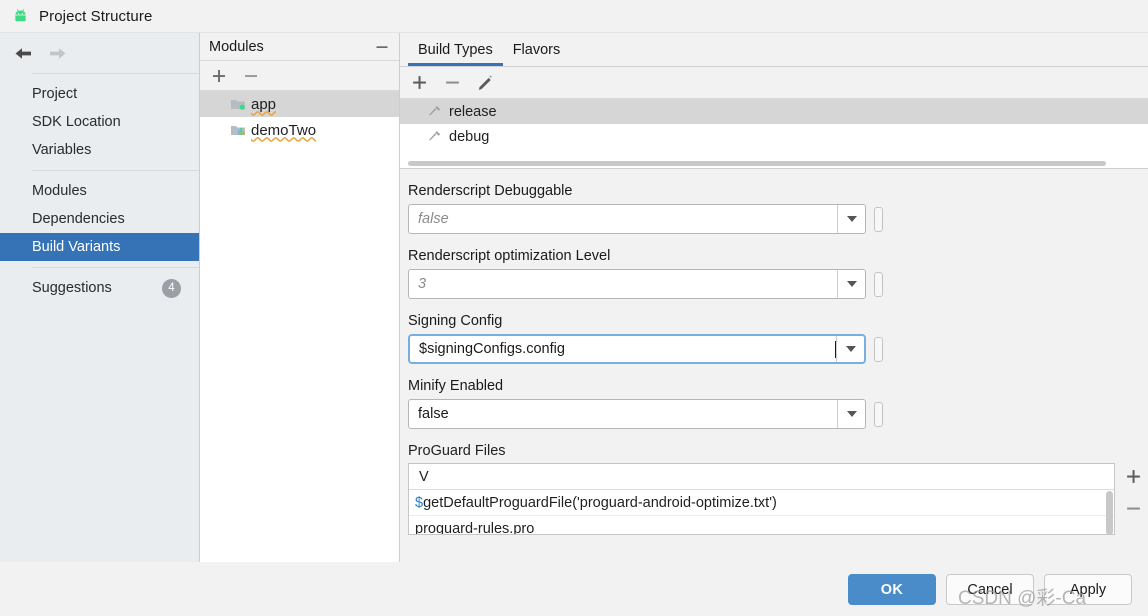  I want to click on modules-panel-header: Modules, so click(299, 47).